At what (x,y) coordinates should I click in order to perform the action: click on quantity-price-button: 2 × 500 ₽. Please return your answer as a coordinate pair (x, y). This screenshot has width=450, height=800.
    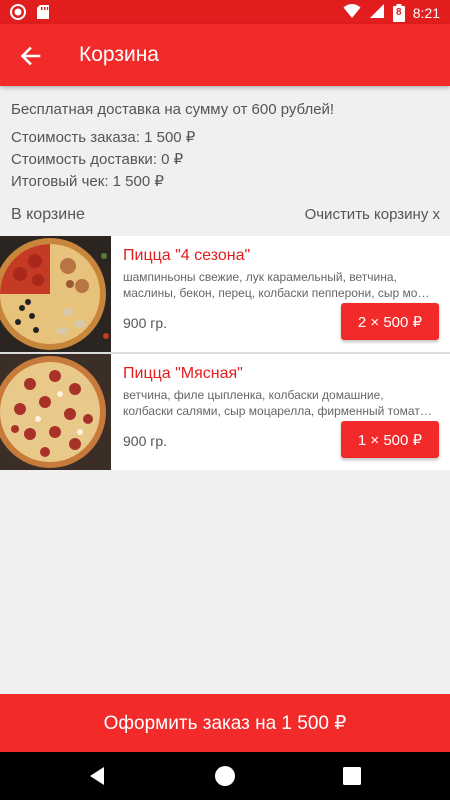
    Looking at the image, I should click on (390, 321).